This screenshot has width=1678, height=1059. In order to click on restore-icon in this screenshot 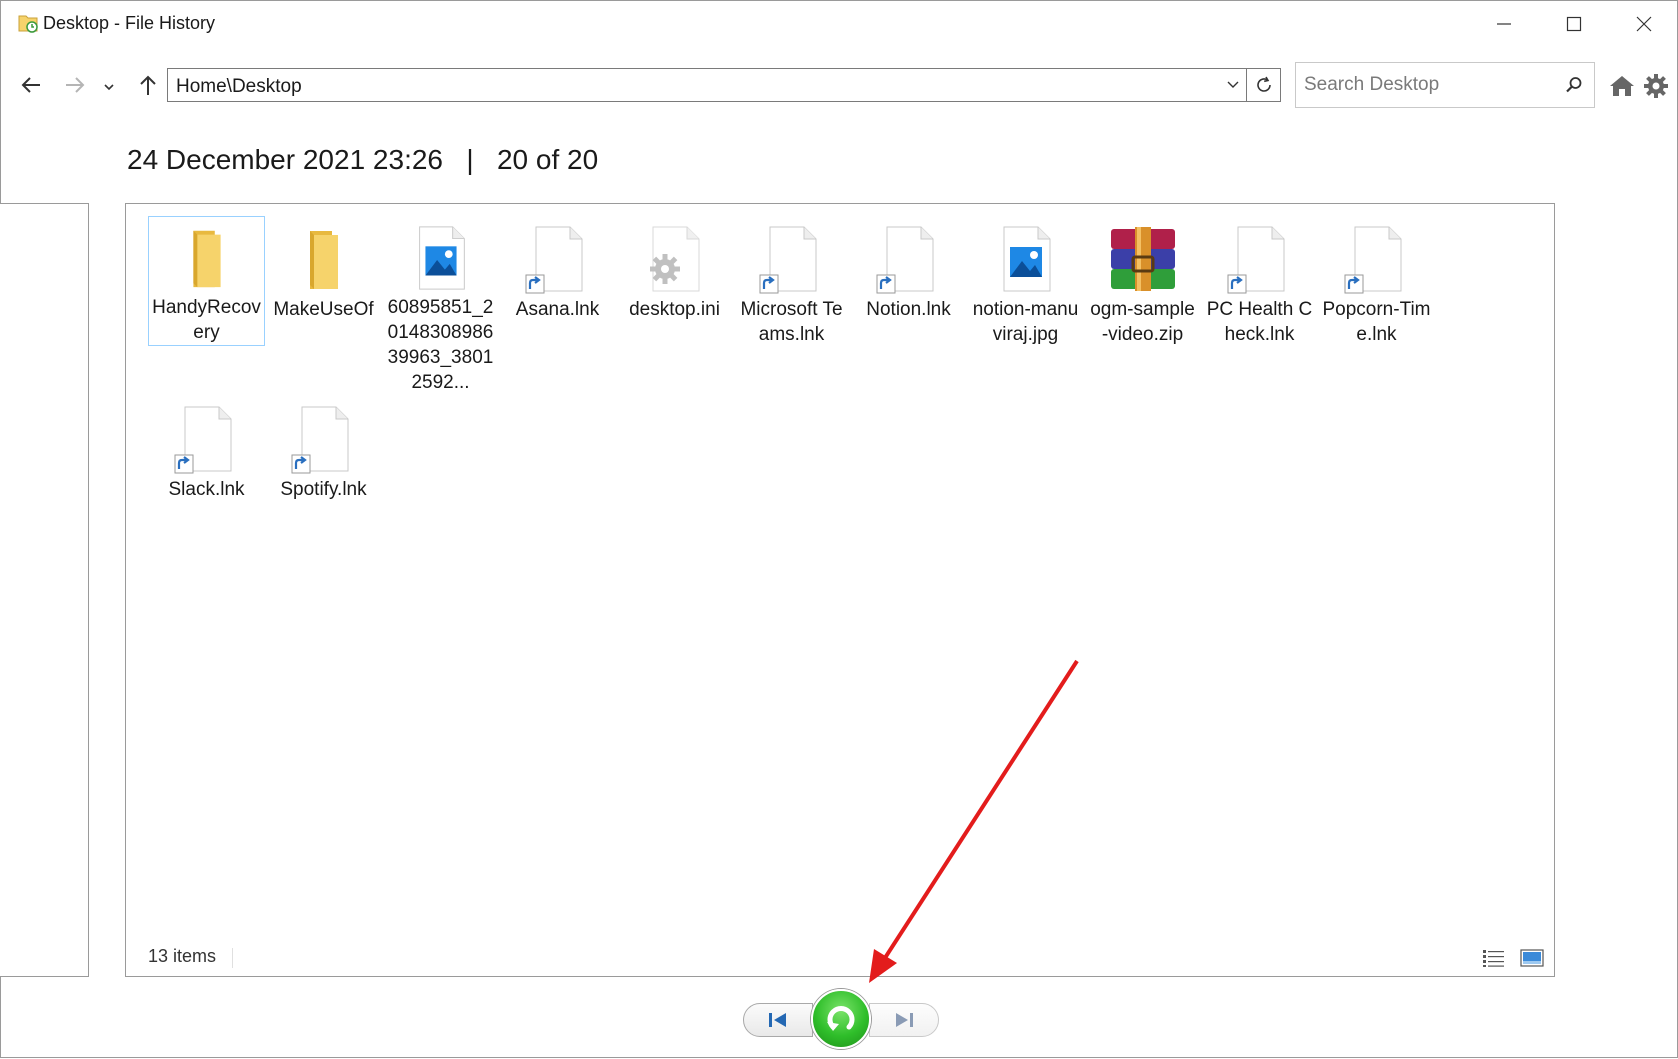, I will do `click(841, 1018)`.